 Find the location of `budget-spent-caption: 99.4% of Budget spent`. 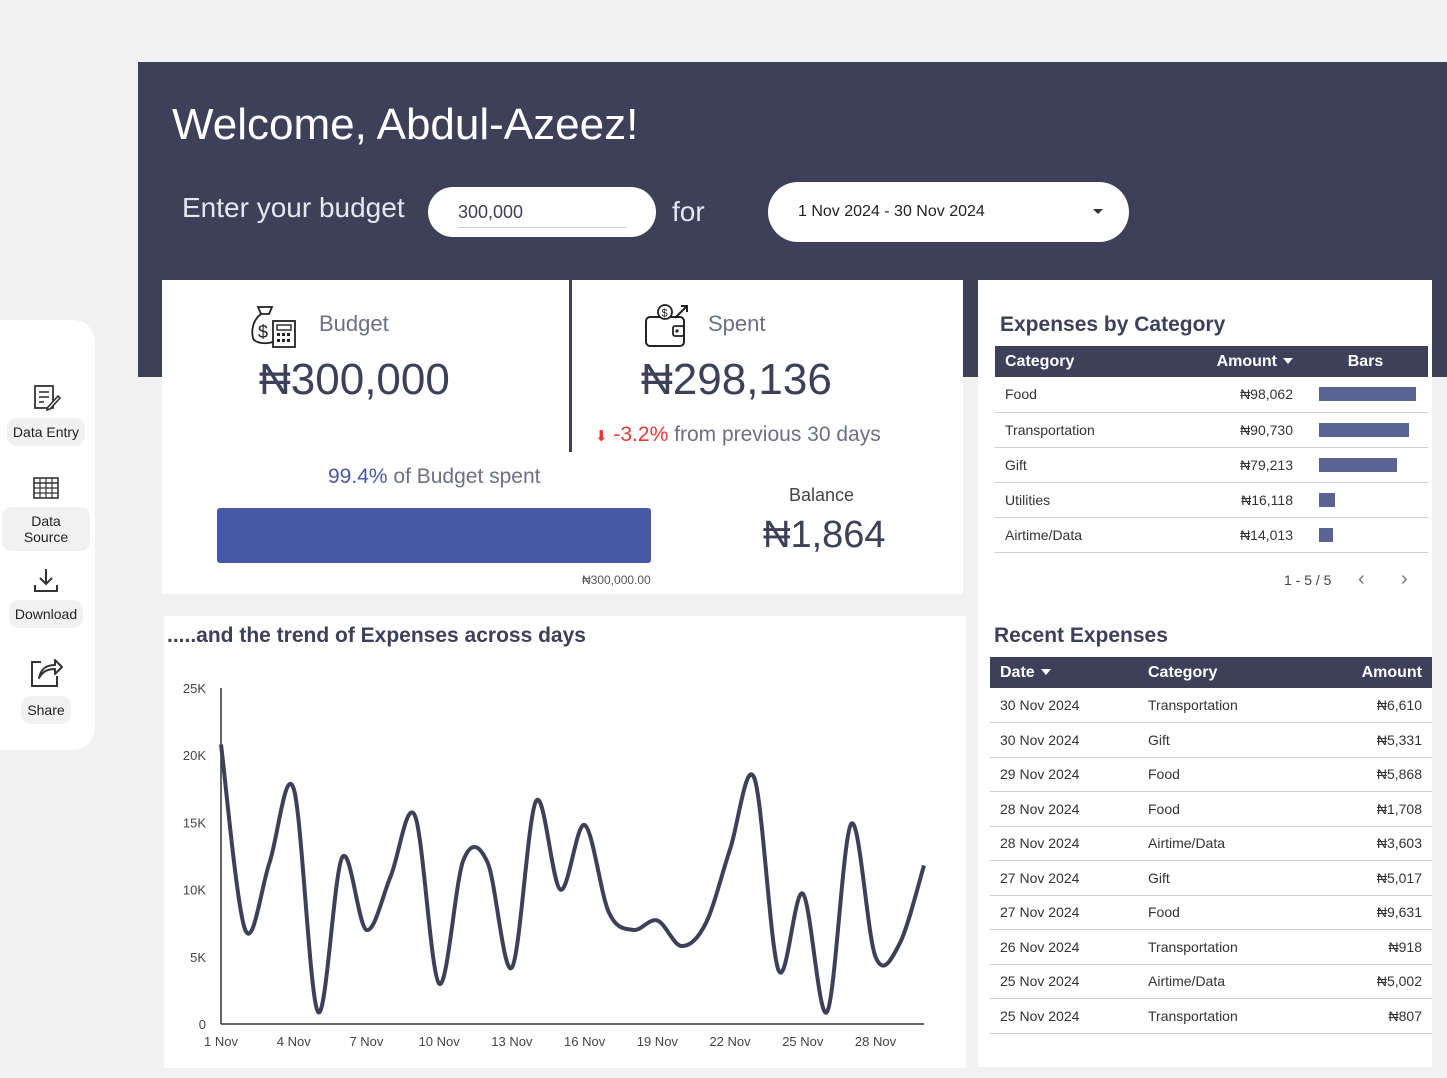

budget-spent-caption: 99.4% of Budget spent is located at coordinates (434, 477).